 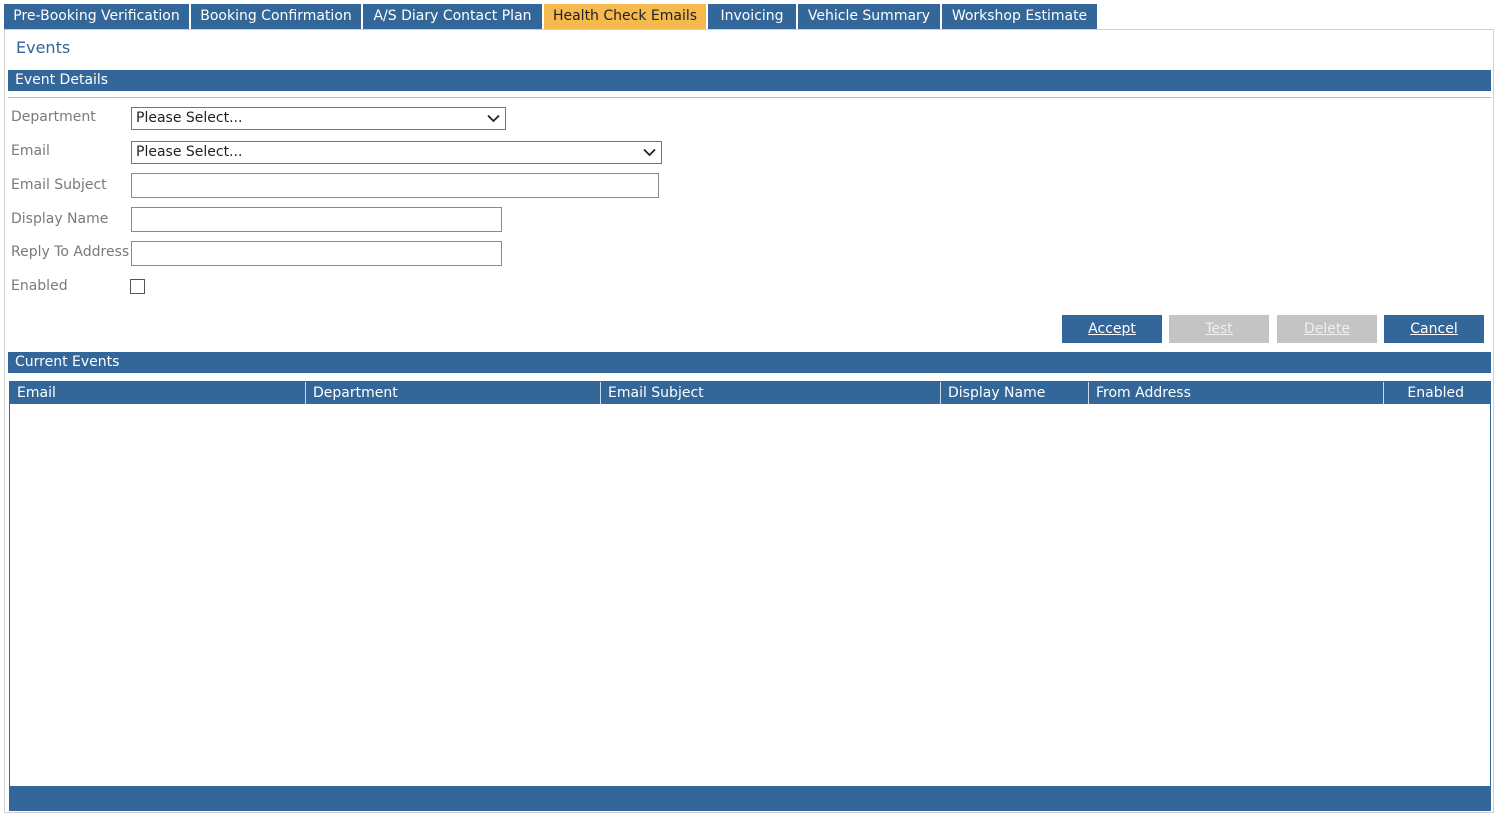 What do you see at coordinates (316, 253) in the screenshot?
I see `reply-to-address-input` at bounding box center [316, 253].